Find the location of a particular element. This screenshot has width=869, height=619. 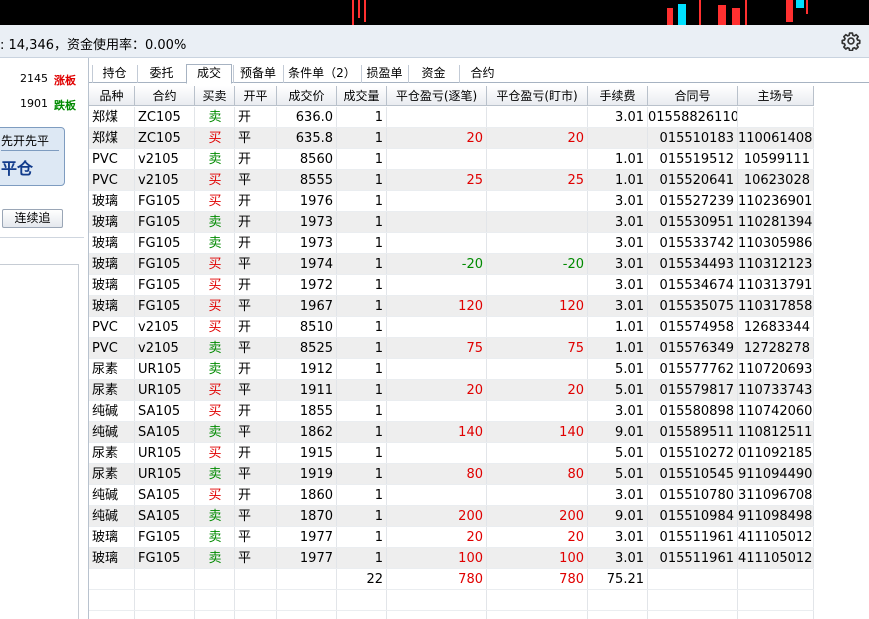

table-row: 郑煤 ZC105 卖 开 636.0 1 3.01 015588261100425168 is located at coordinates (451, 117).